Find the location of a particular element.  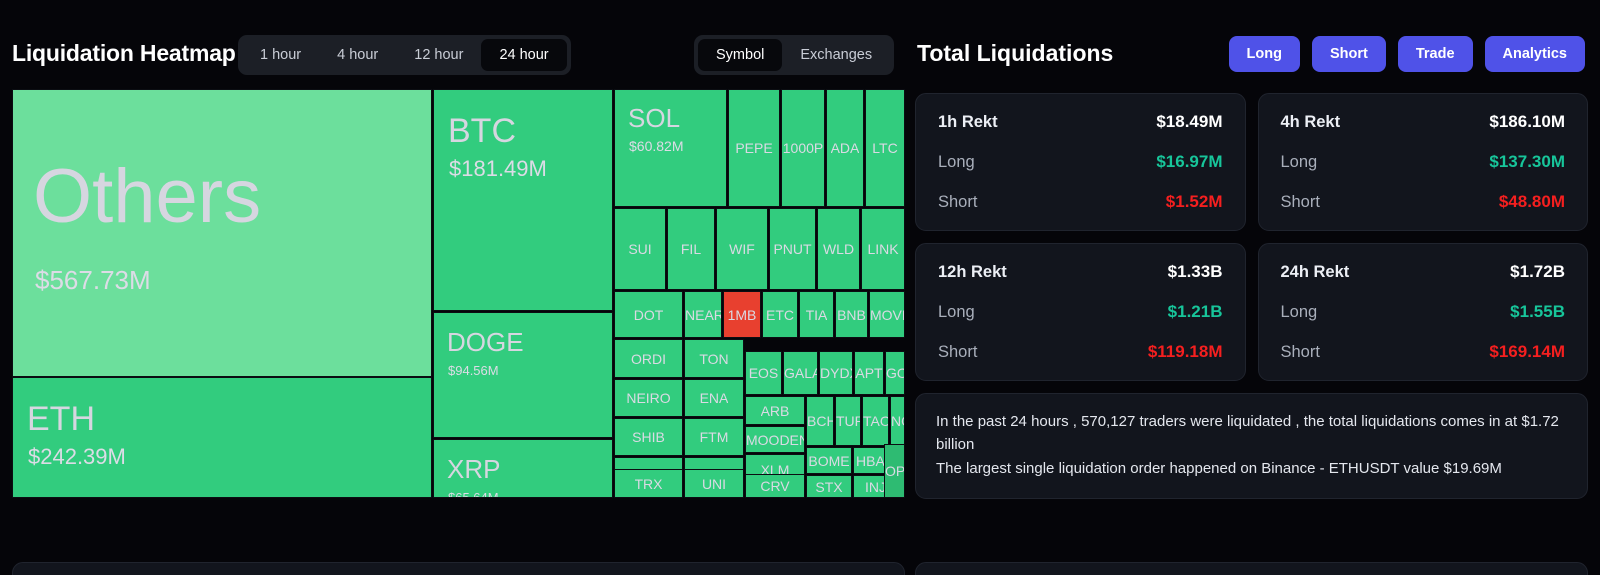

treemap-tile-symbol: NOT is located at coordinates (897, 421).